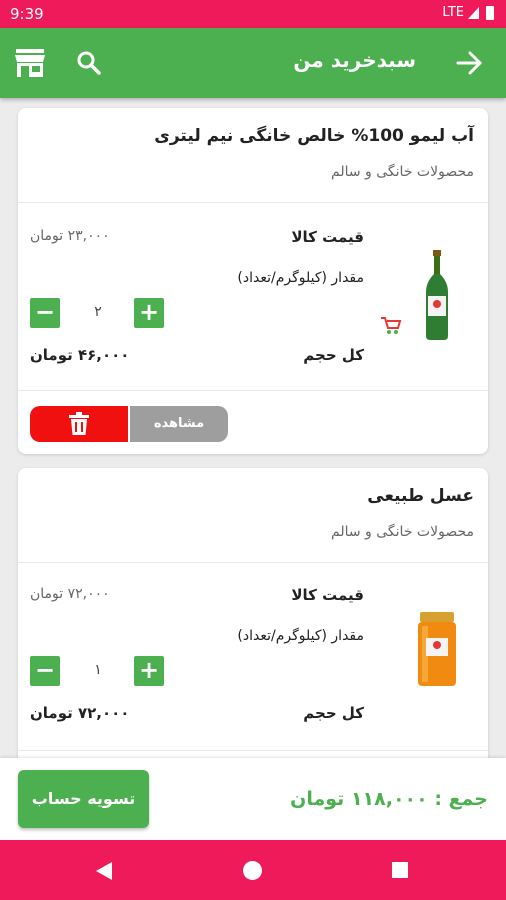 The image size is (506, 900). What do you see at coordinates (70, 236) in the screenshot?
I see `price-value: ۲۳,۰۰۰ تومان` at bounding box center [70, 236].